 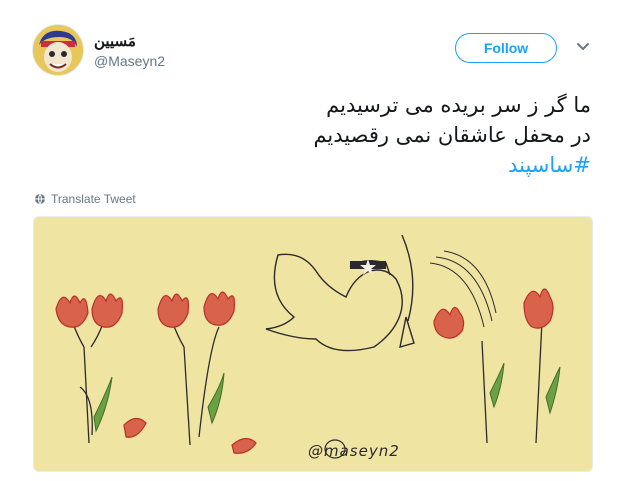 I want to click on author-info: مَسیین @Maseyn2, so click(x=129, y=51).